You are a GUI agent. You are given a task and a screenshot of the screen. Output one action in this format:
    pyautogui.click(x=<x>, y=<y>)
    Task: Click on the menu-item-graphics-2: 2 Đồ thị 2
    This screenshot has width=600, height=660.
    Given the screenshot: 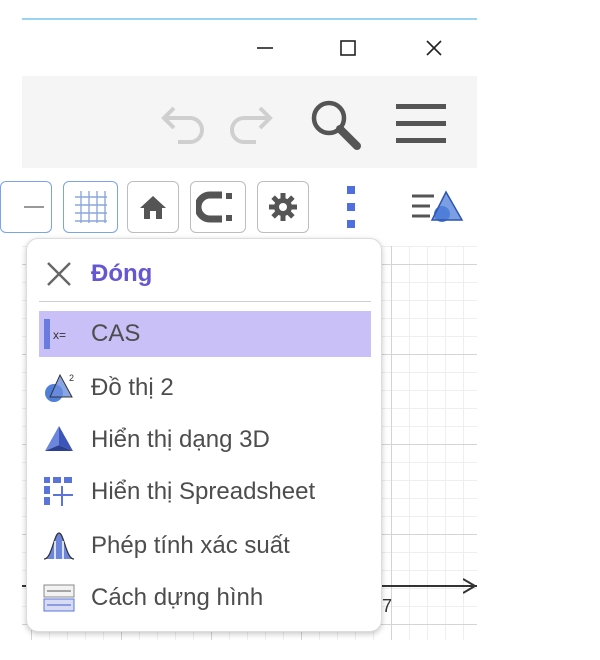 What is the action you would take?
    pyautogui.click(x=205, y=388)
    